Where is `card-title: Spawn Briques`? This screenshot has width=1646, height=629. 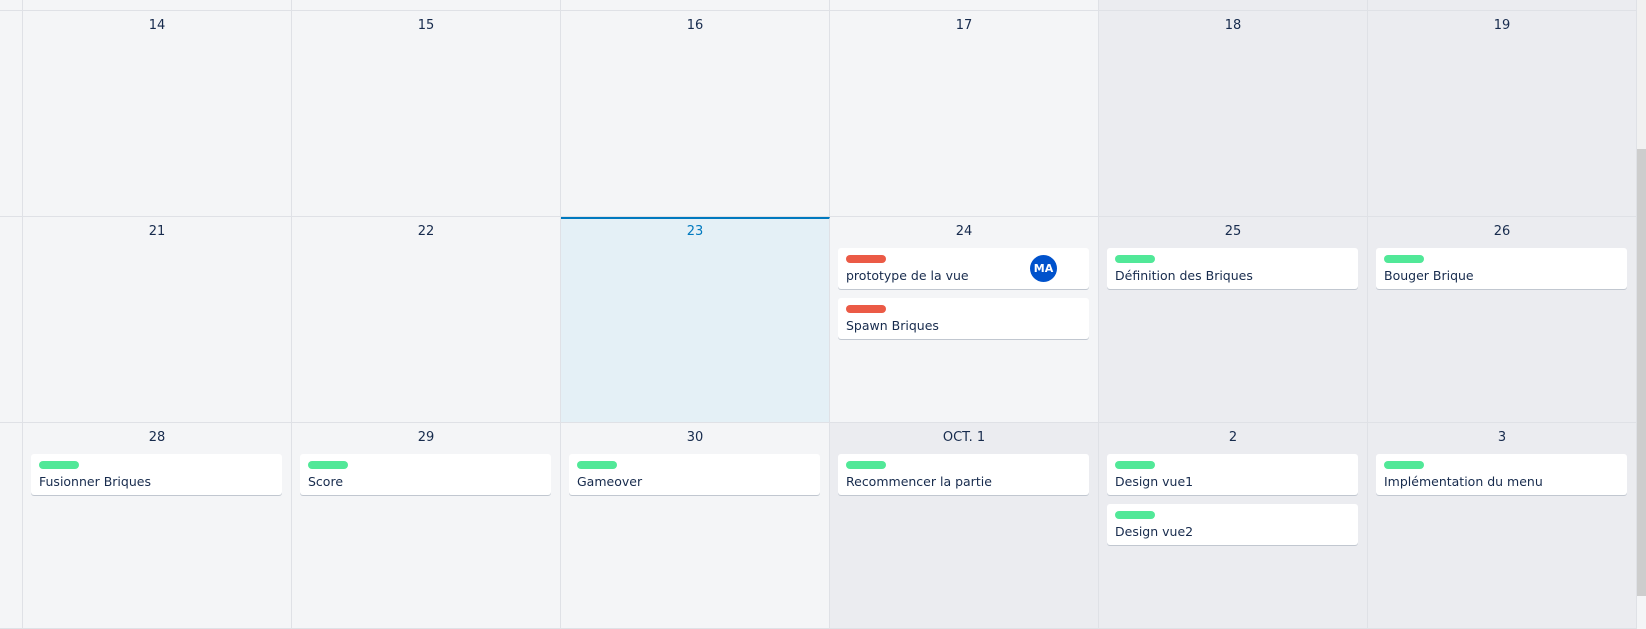
card-title: Spawn Briques is located at coordinates (892, 325).